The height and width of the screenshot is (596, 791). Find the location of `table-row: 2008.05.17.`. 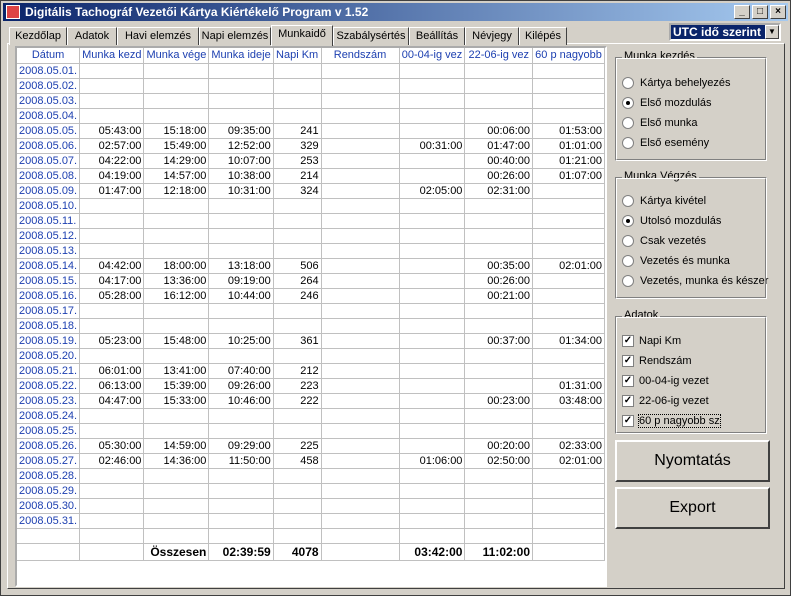

table-row: 2008.05.17. is located at coordinates (311, 311).